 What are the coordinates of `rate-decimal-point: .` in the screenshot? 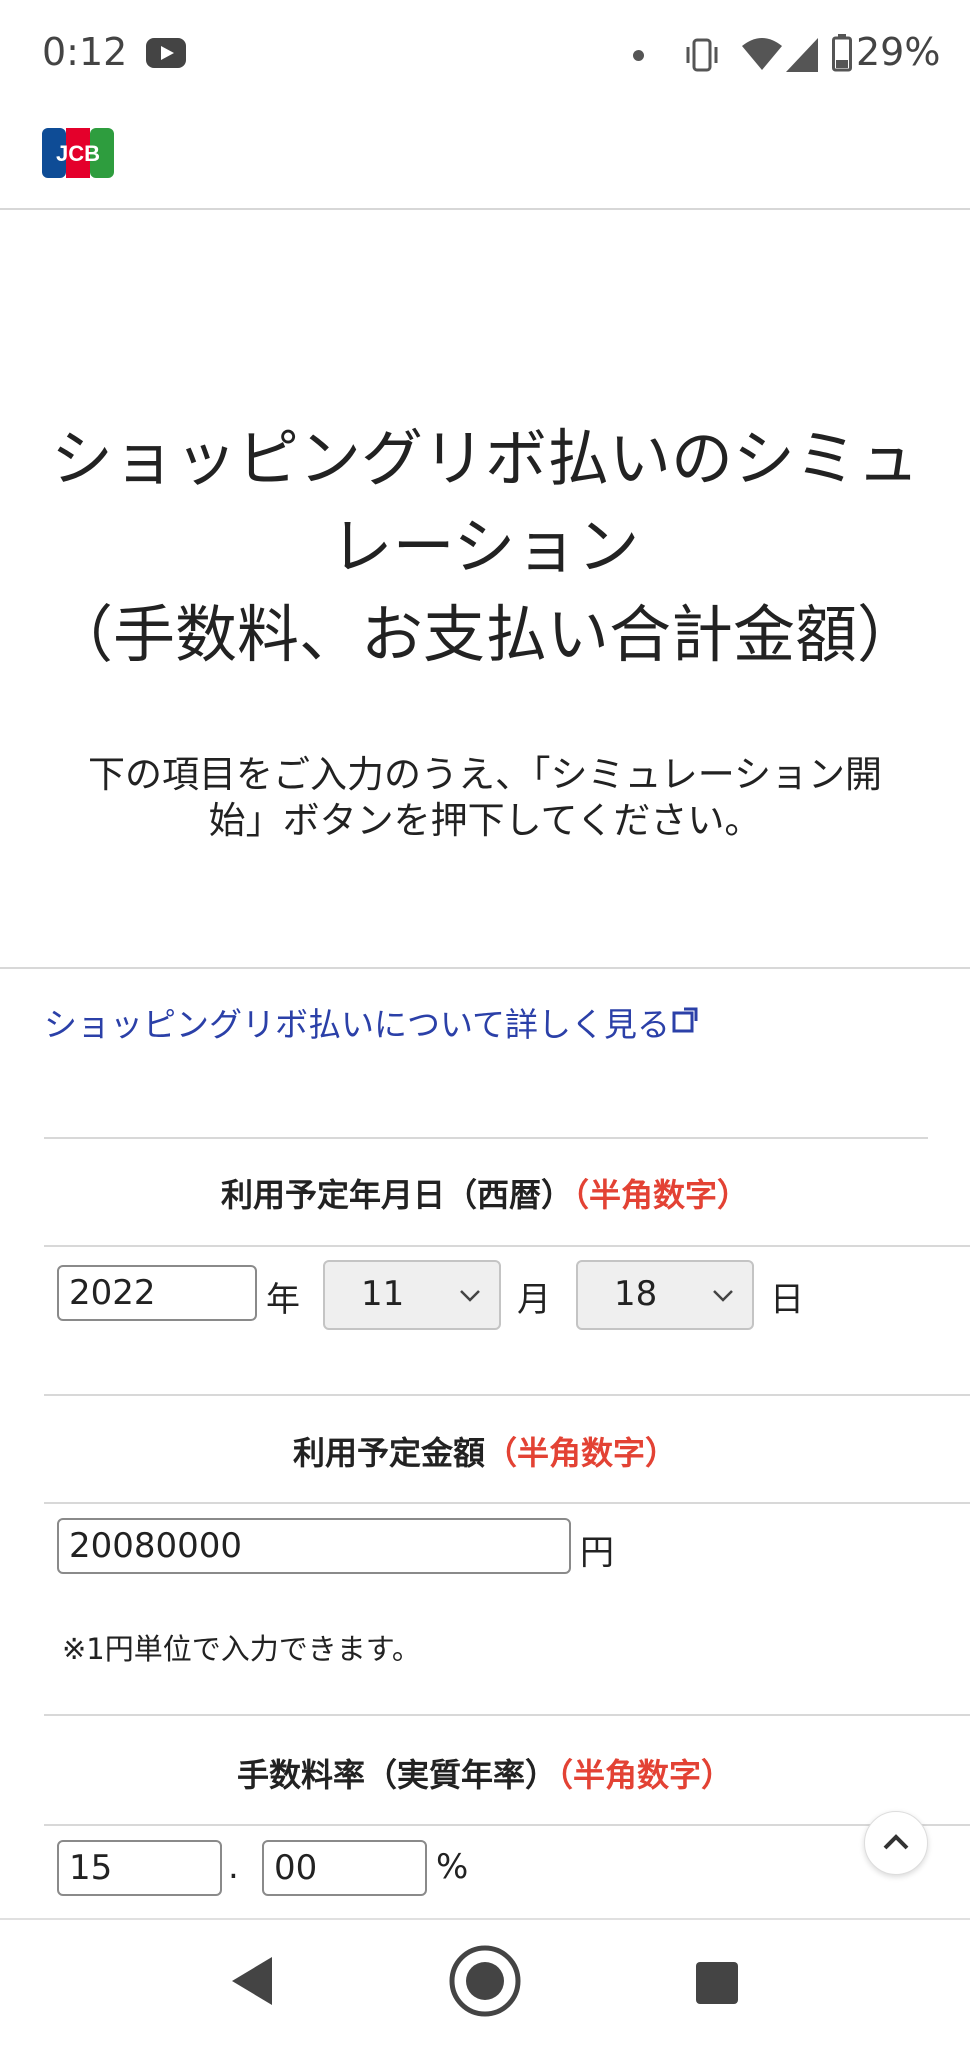 It's located at (233, 1867).